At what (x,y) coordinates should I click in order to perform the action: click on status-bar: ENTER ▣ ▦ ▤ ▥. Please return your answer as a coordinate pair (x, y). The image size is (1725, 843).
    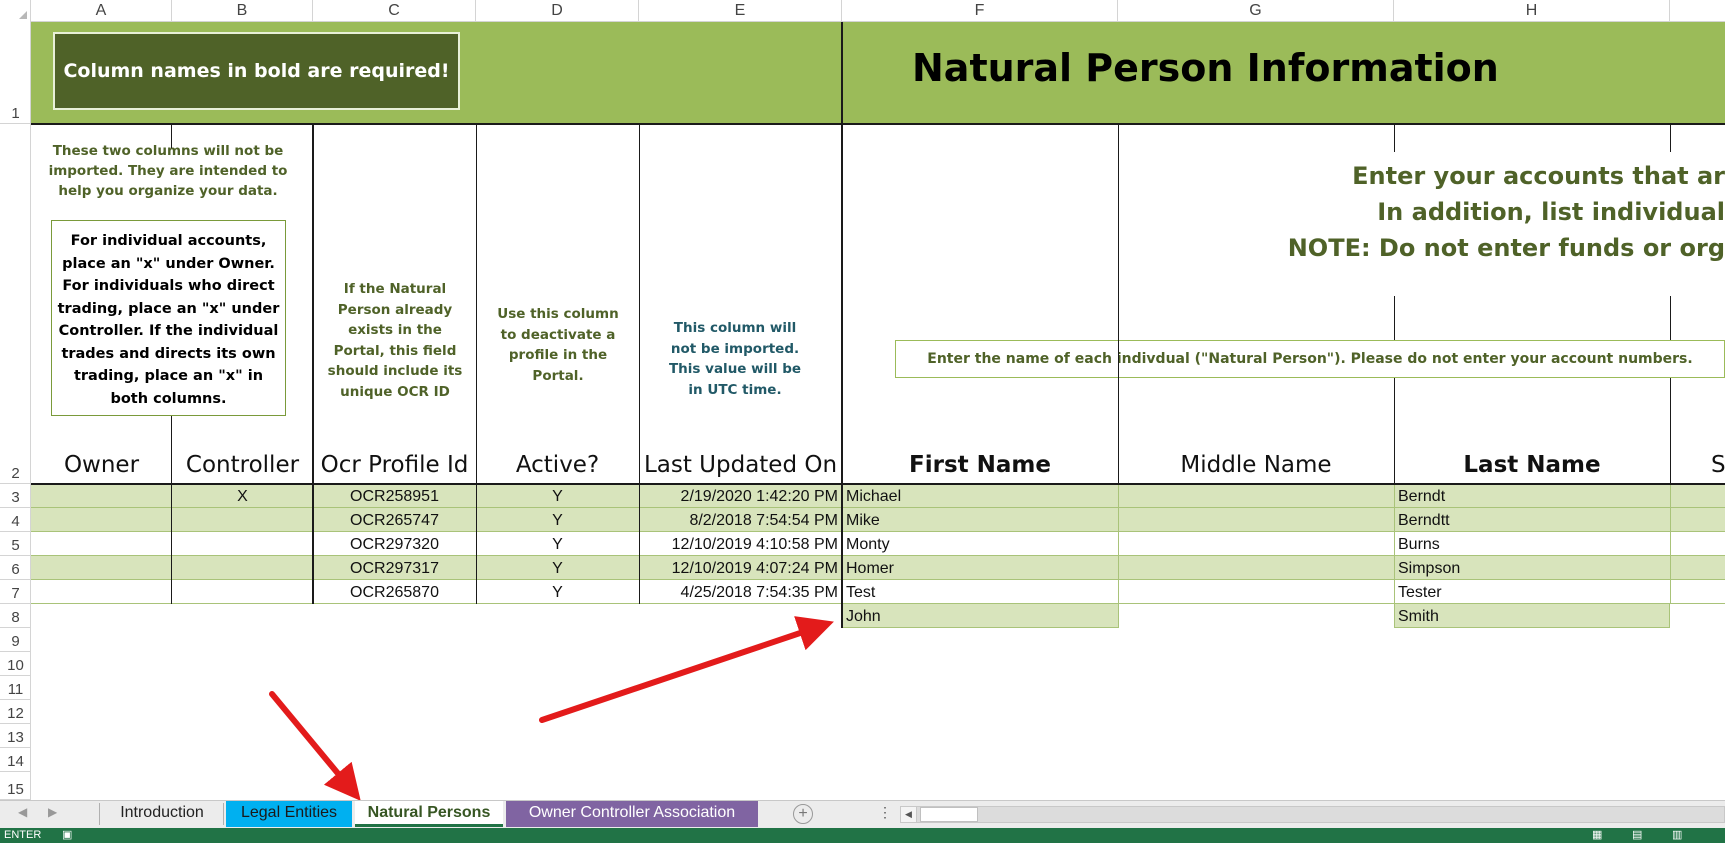
    Looking at the image, I should click on (862, 835).